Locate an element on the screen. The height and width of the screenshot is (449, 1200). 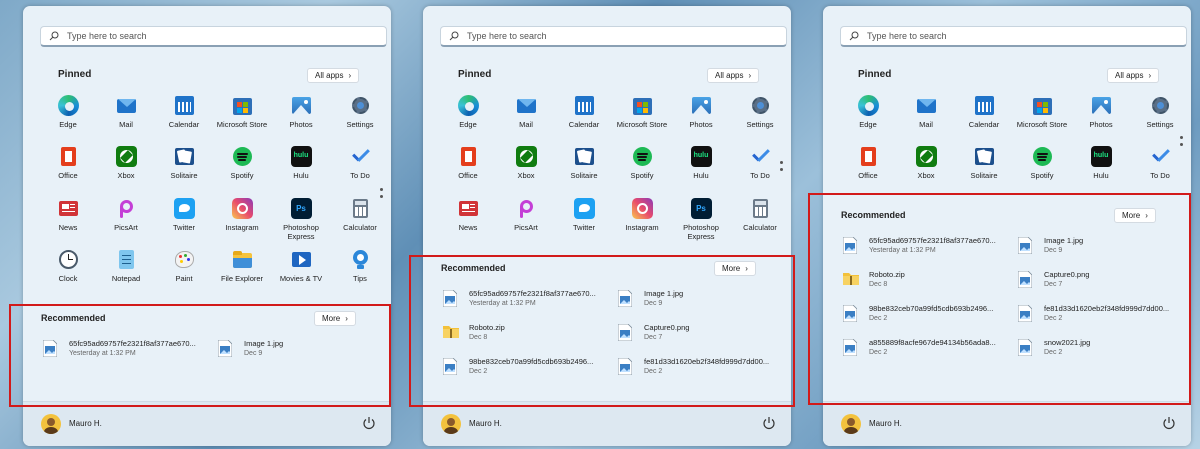
app-label: Movies & TV is located at coordinates (301, 278).